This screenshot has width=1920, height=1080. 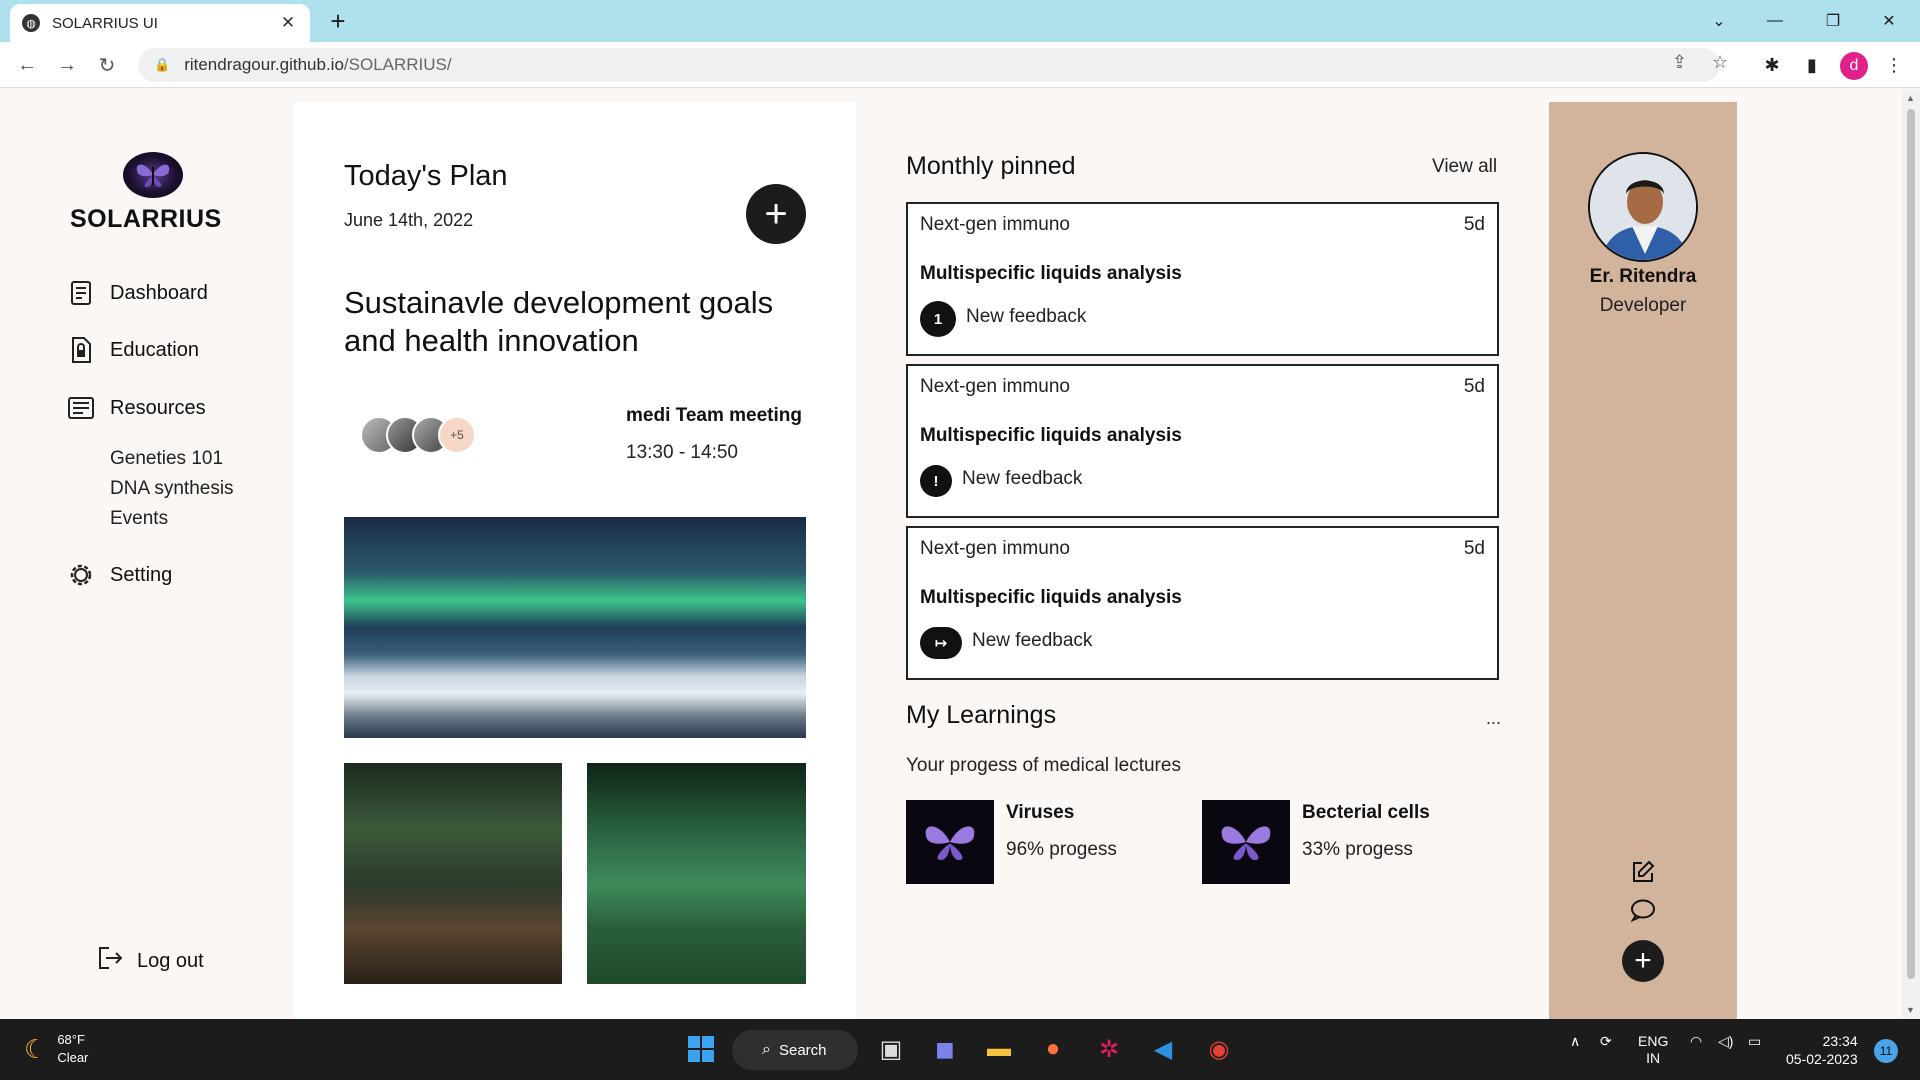 I want to click on tab-search-chevron-icon: ⌄, so click(x=1719, y=21).